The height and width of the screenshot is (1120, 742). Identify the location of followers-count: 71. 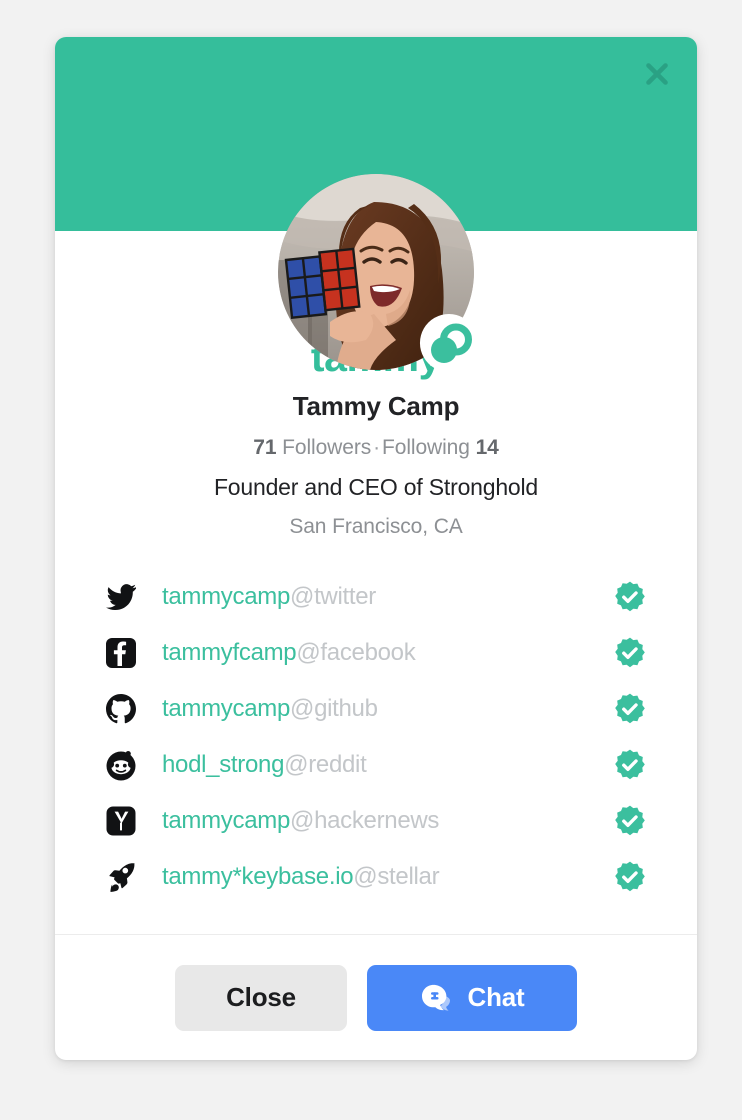
(265, 448).